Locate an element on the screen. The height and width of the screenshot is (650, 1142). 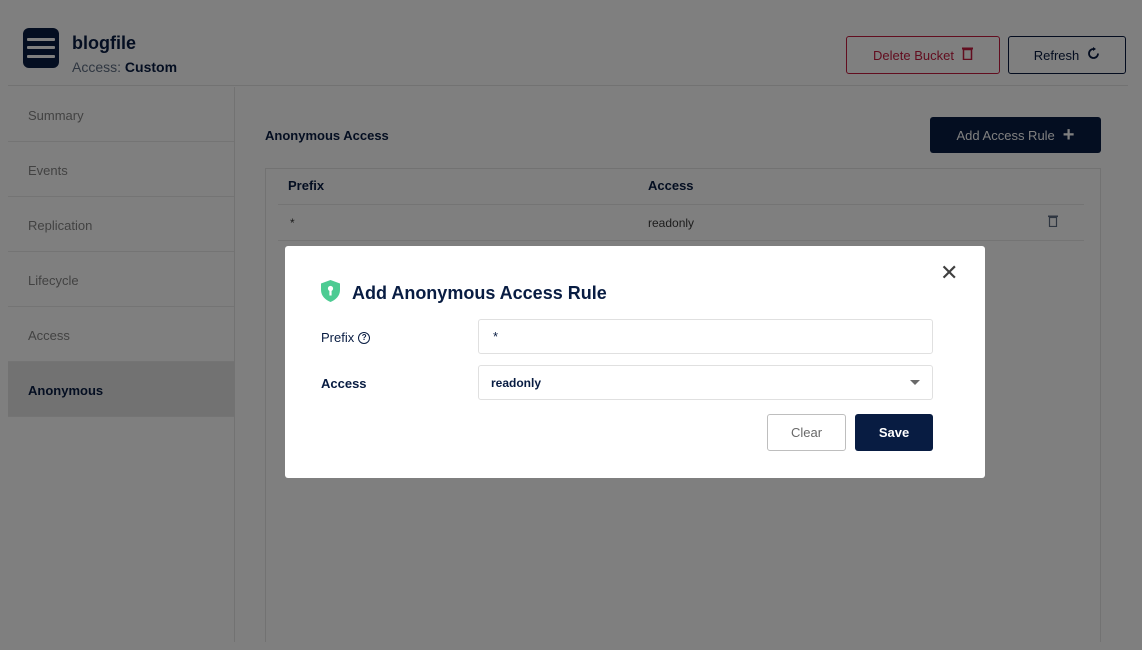
prefix-label: Prefix is located at coordinates (338, 337).